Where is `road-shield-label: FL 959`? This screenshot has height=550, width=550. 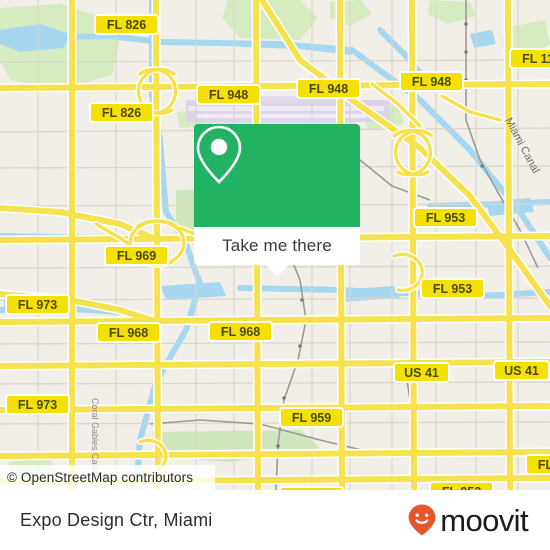 road-shield-label: FL 959 is located at coordinates (311, 418).